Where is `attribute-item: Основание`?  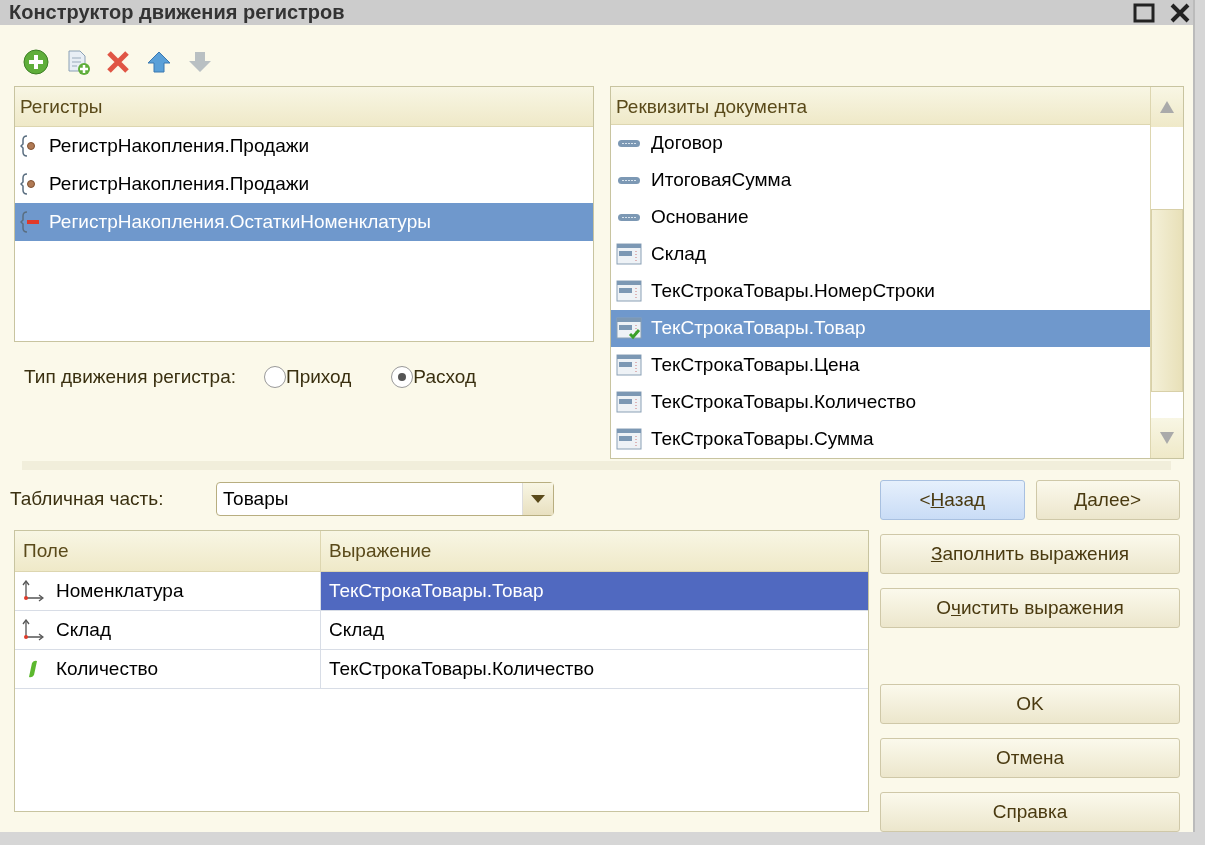
attribute-item: Основание is located at coordinates (880, 217).